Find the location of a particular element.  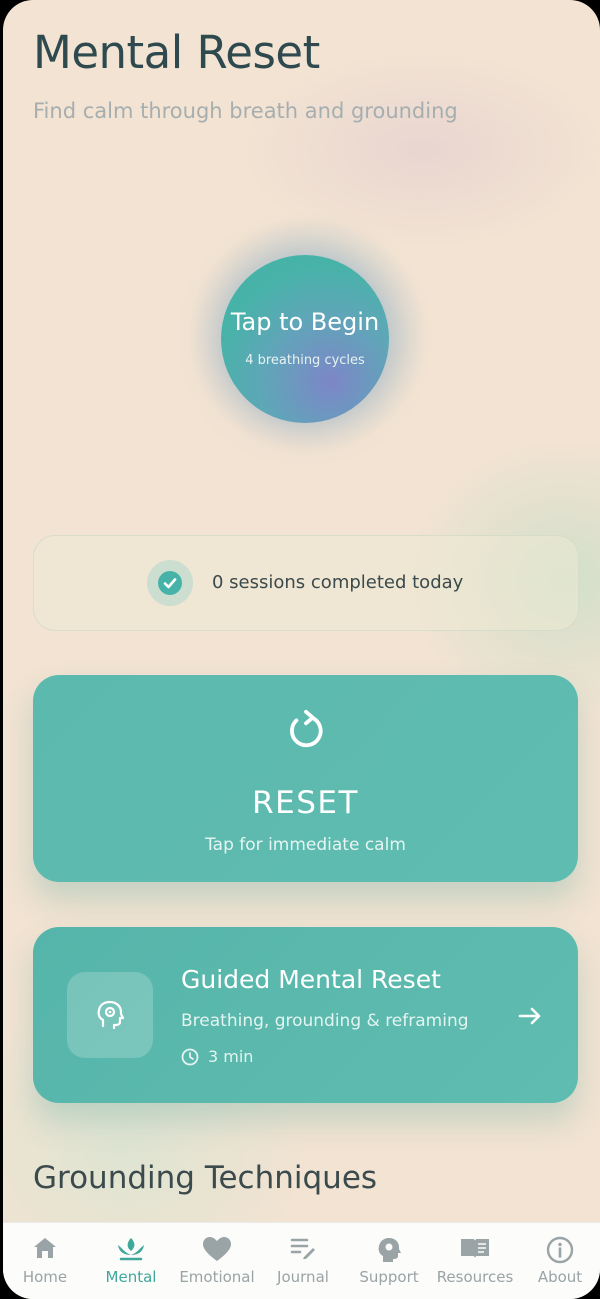

reset-subtitle: Tap for immediate calm is located at coordinates (305, 845).